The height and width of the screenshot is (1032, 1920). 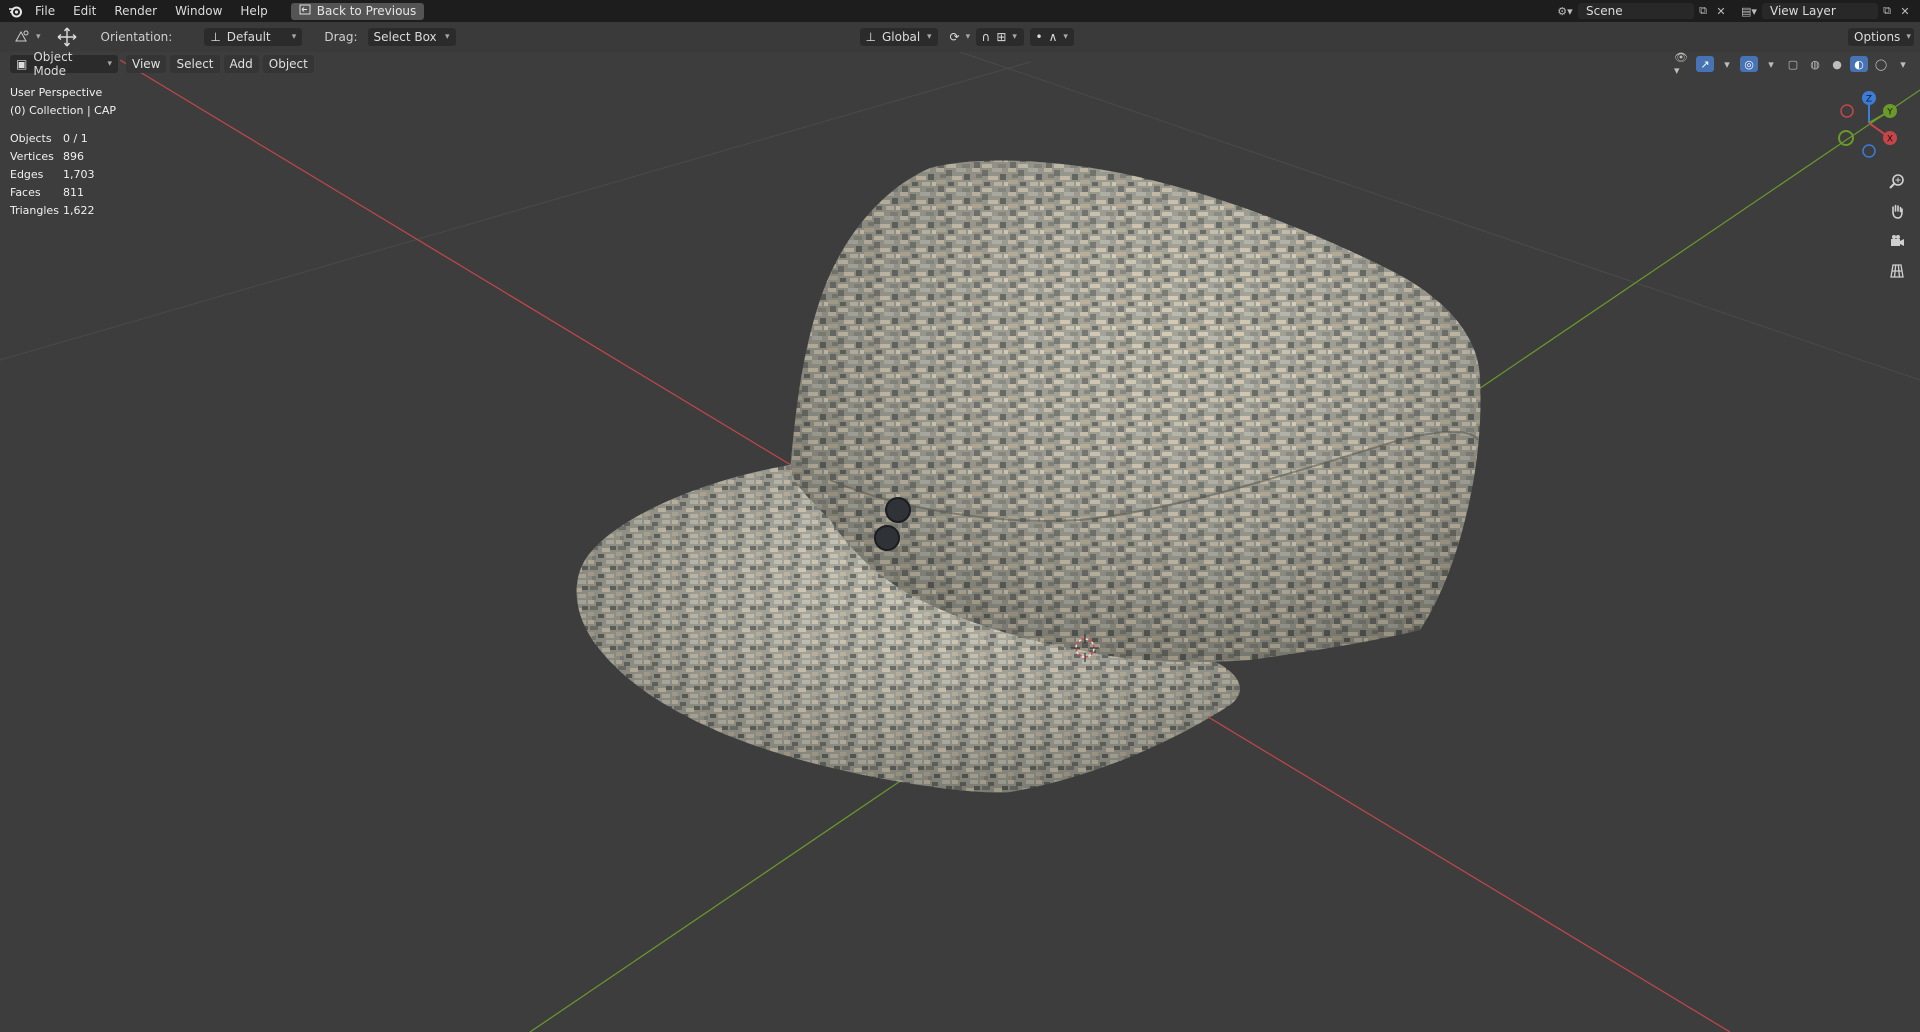 What do you see at coordinates (960, 64) in the screenshot?
I see `viewport-header: ▣ Object Mode ▾ View Select Add Object` at bounding box center [960, 64].